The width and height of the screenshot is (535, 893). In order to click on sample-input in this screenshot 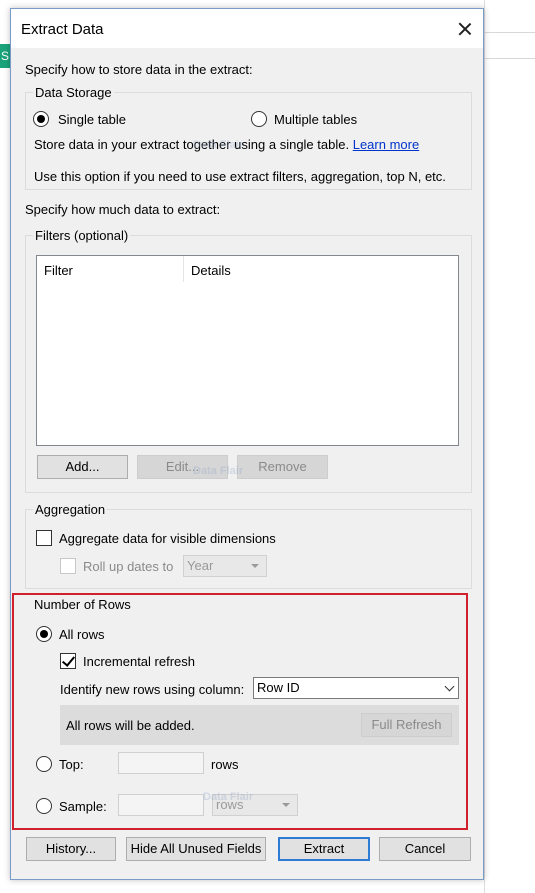, I will do `click(161, 805)`.